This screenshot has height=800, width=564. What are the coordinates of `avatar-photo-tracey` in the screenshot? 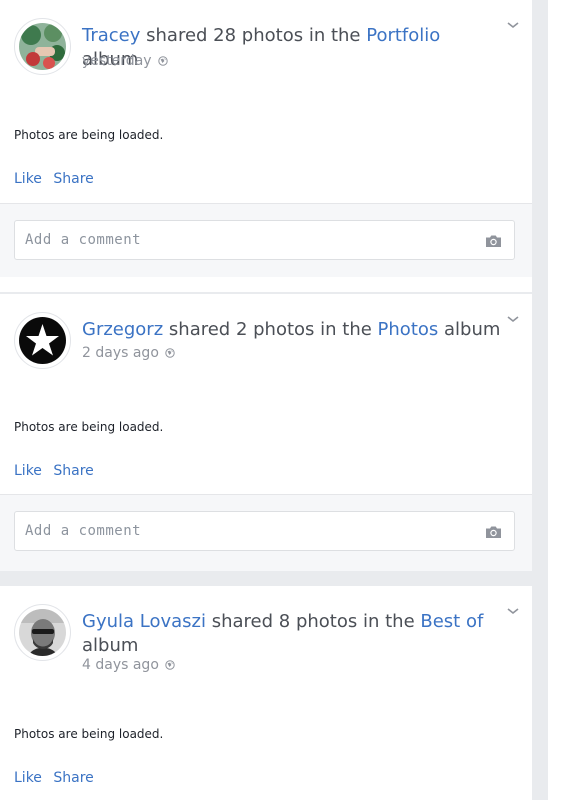 It's located at (42, 46).